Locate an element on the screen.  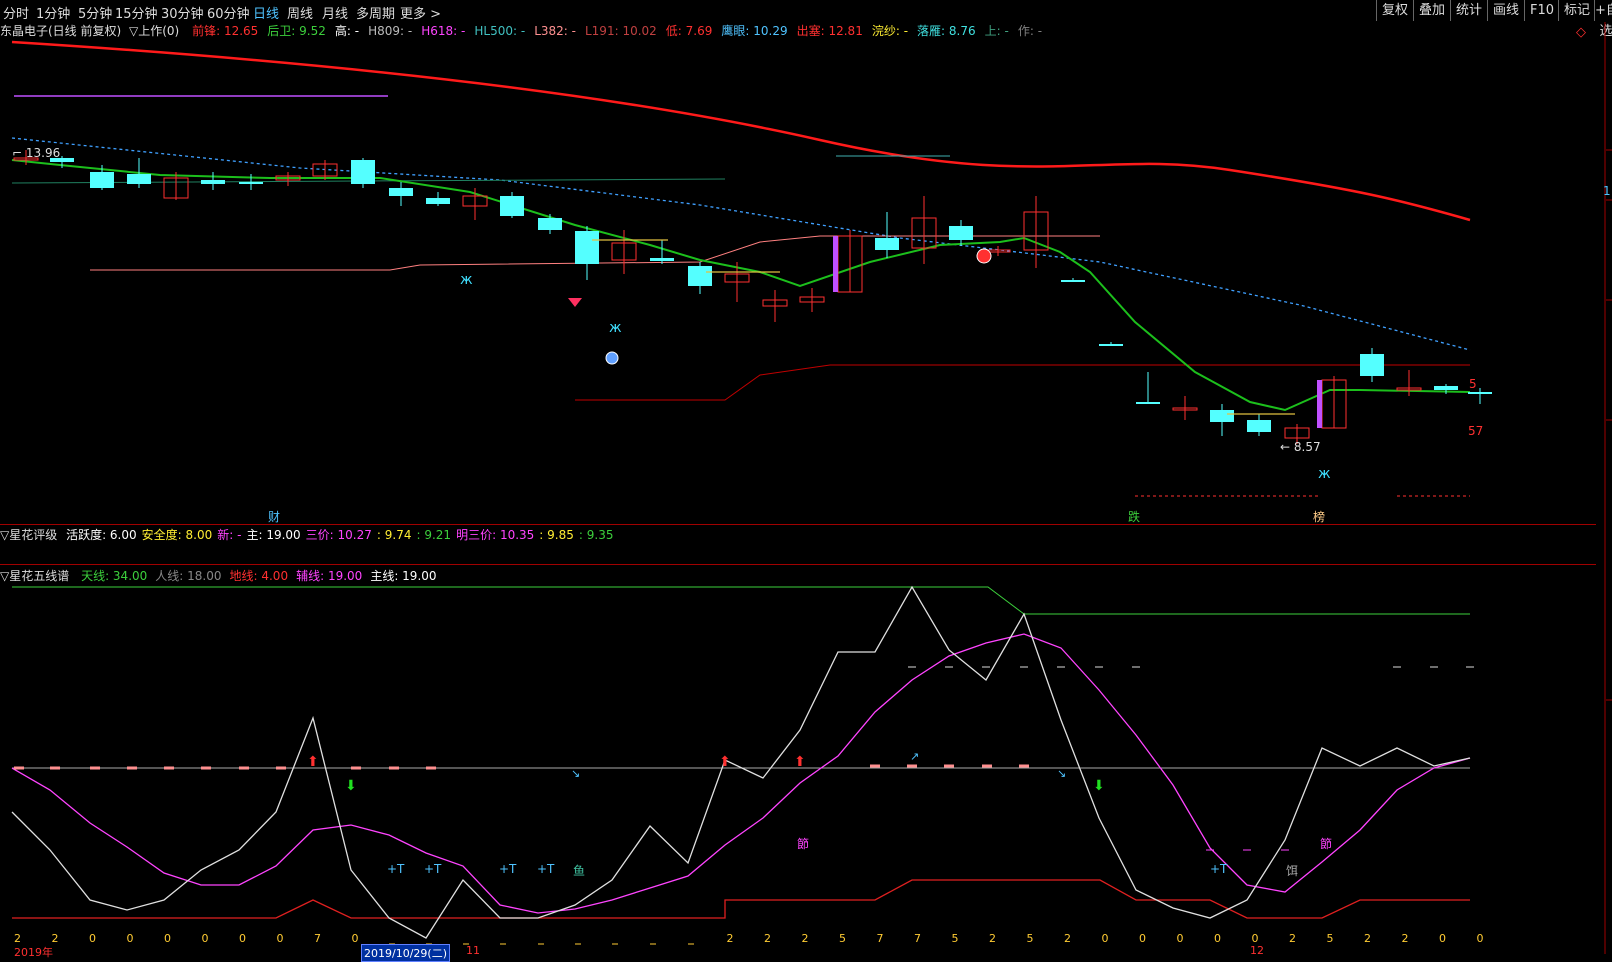
indicator-value: 明三价: 10.35 is located at coordinates (495, 535).